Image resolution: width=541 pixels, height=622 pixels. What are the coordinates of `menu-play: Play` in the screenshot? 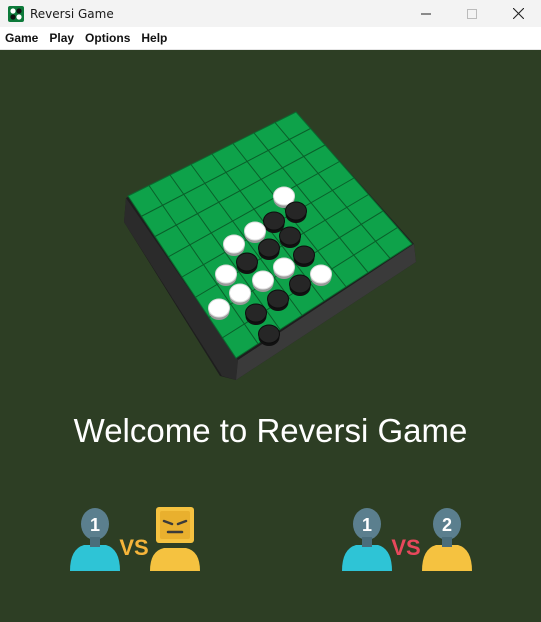 It's located at (62, 38).